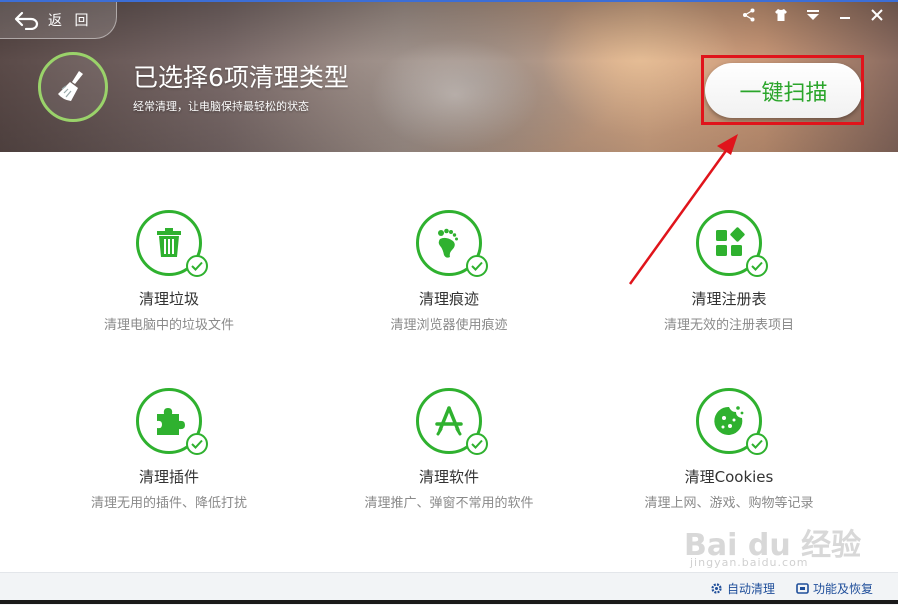 Image resolution: width=898 pixels, height=605 pixels. I want to click on registry-icon, so click(730, 241).